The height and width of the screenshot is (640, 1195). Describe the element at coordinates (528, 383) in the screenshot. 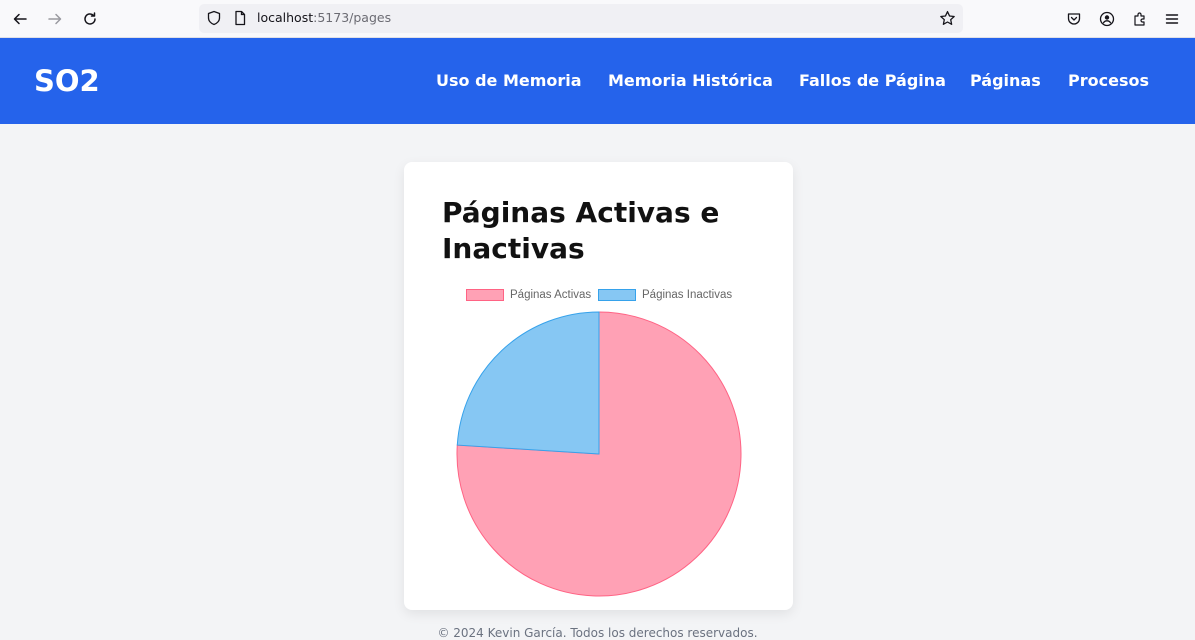

I see `pie-slice-inactive` at that location.